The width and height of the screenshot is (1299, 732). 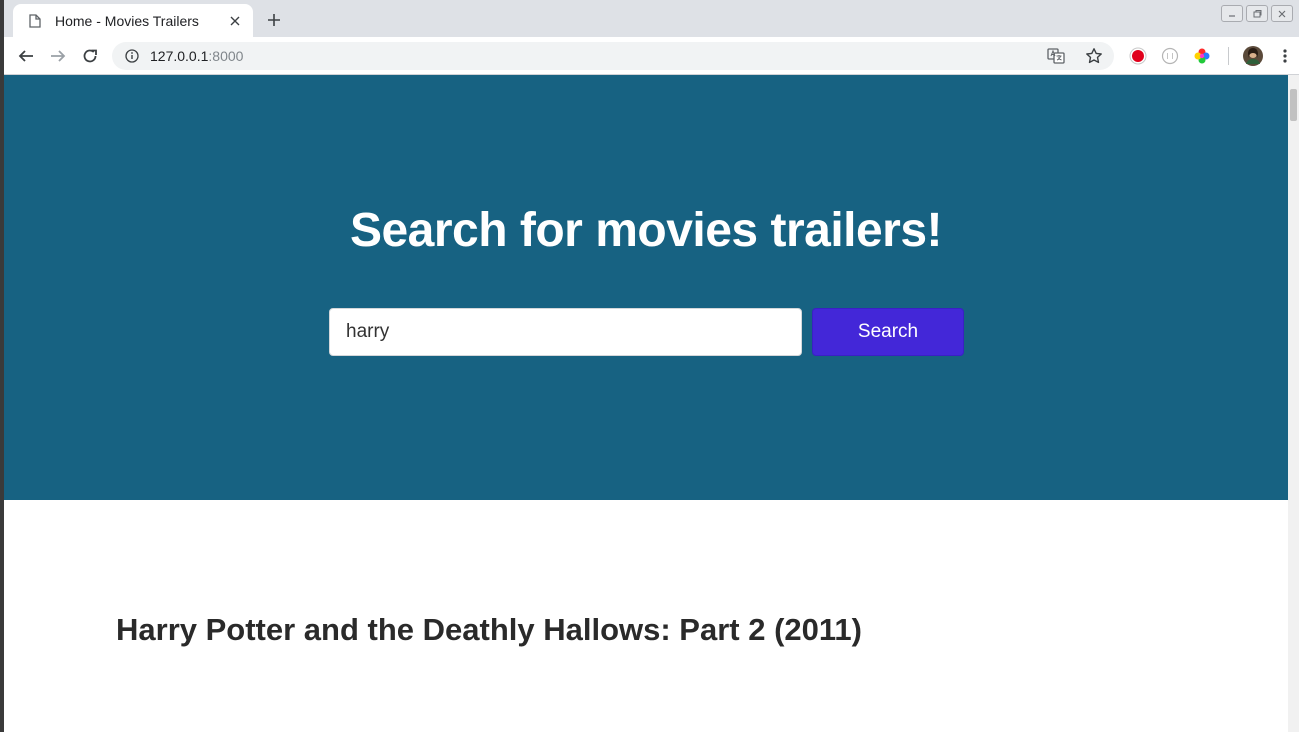 What do you see at coordinates (1253, 56) in the screenshot?
I see `profile-avatar` at bounding box center [1253, 56].